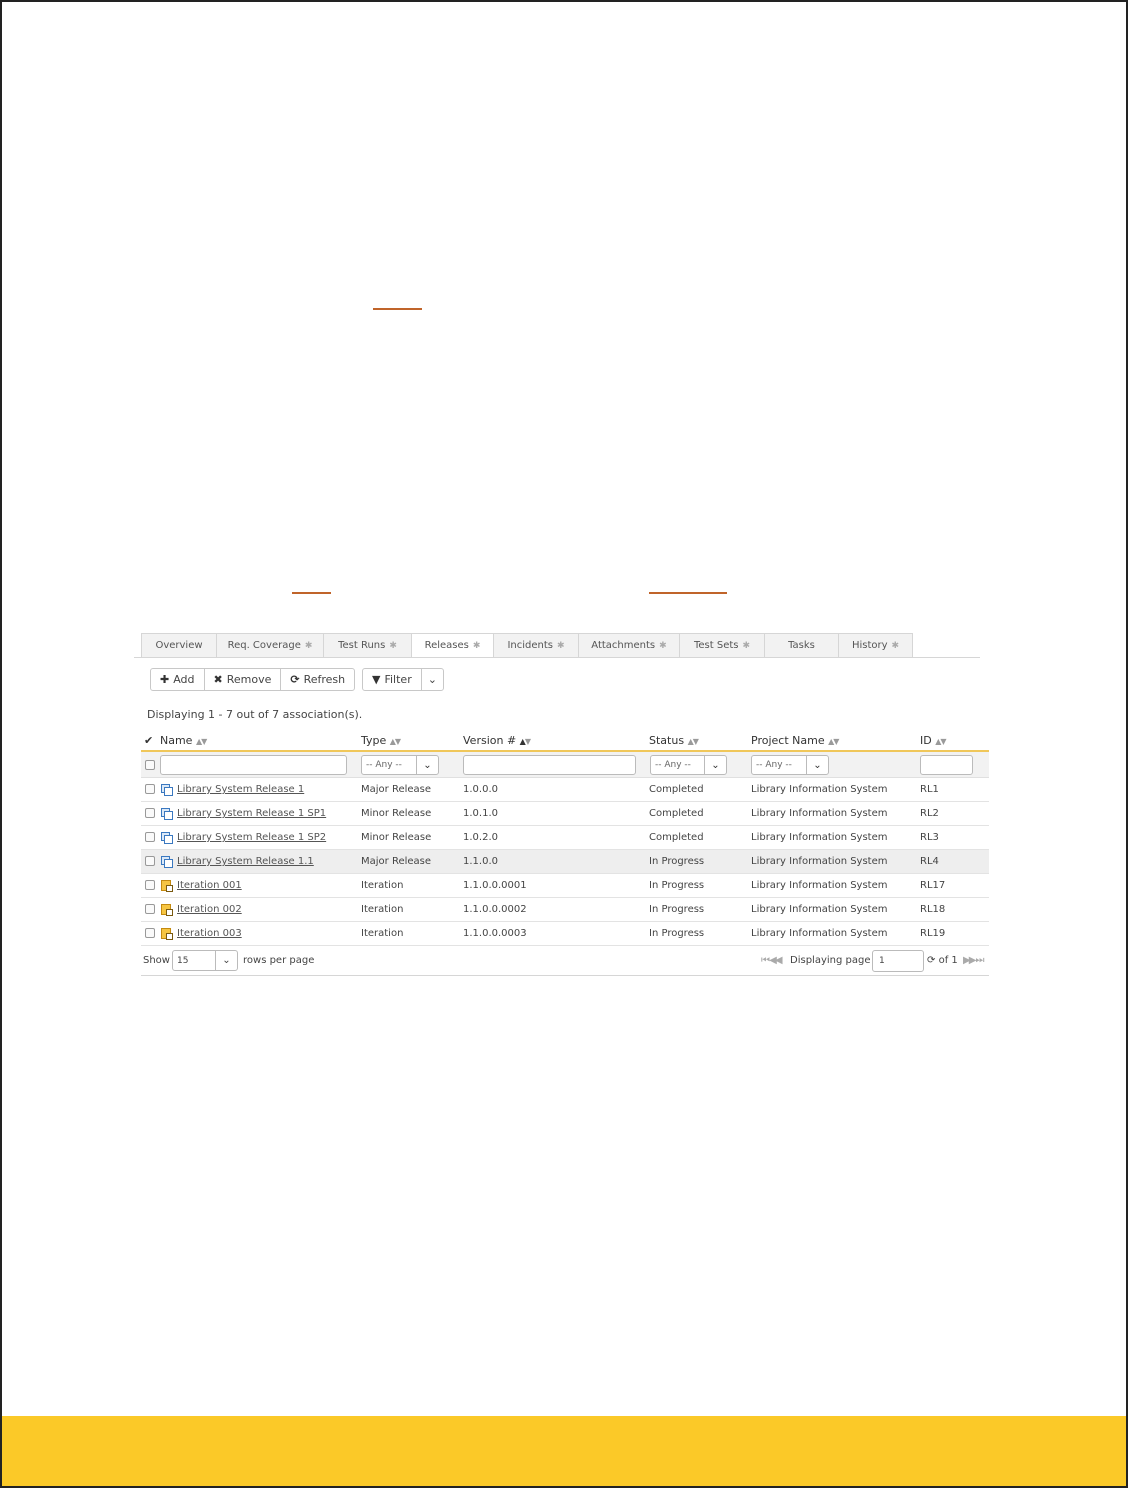 This screenshot has width=1128, height=1488. I want to click on refresh-button: ⟳ Refresh, so click(317, 679).